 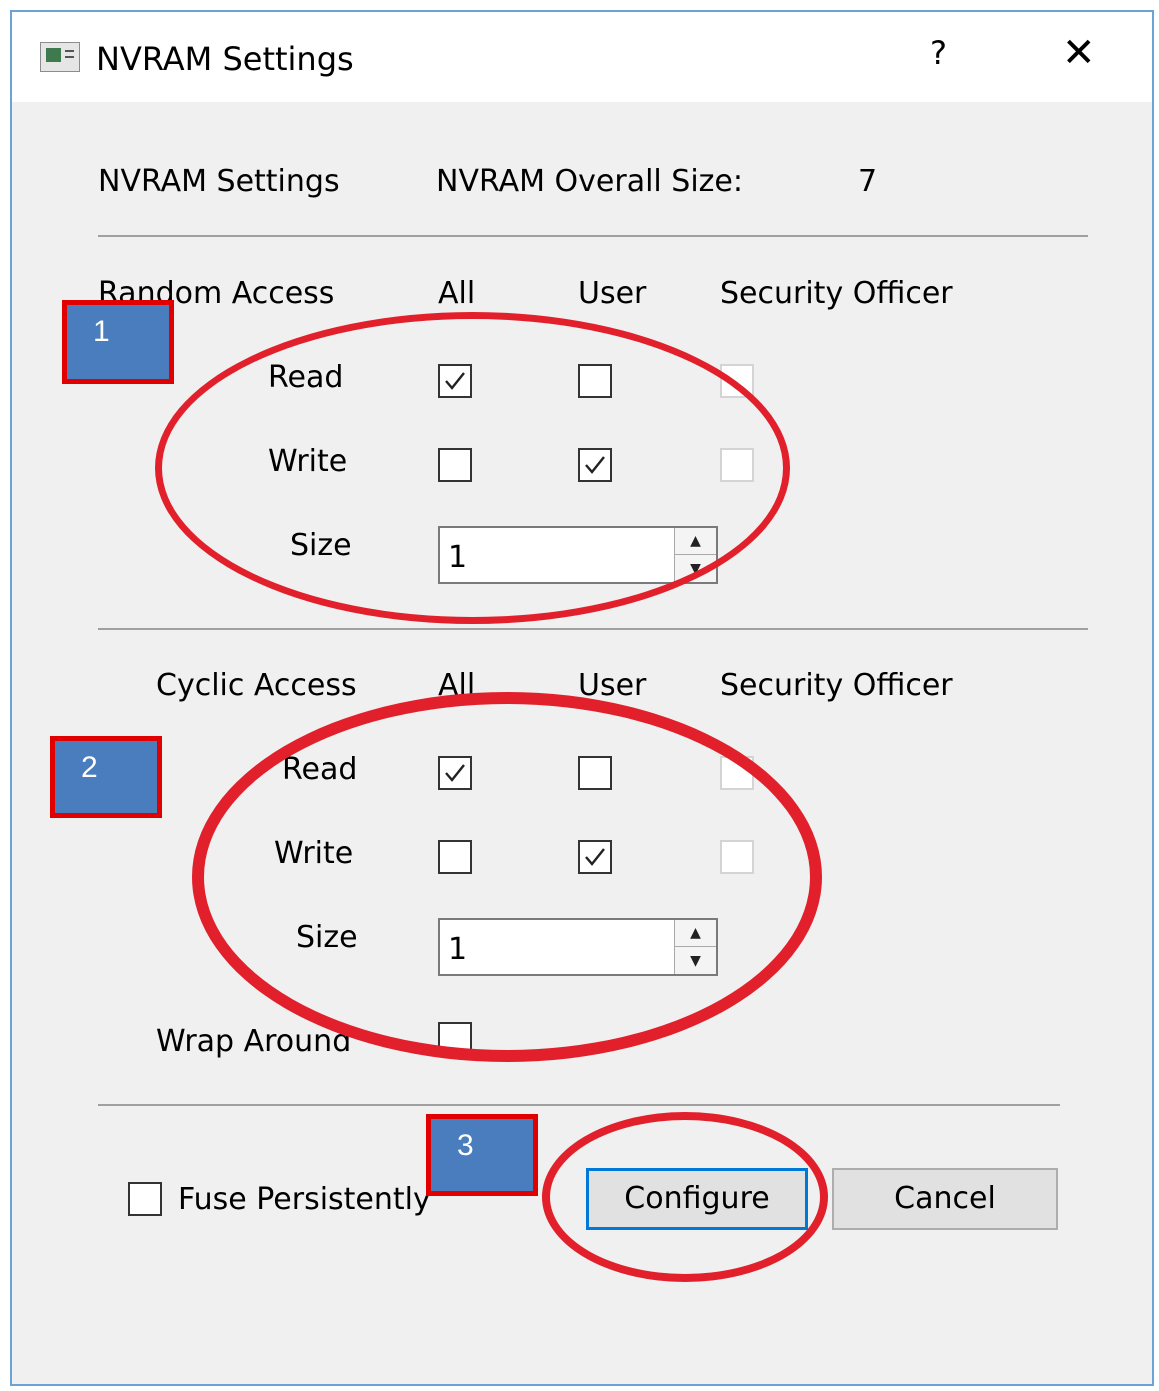 I want to click on title-bar: NVRAM Settings ? ✕, so click(x=582, y=57).